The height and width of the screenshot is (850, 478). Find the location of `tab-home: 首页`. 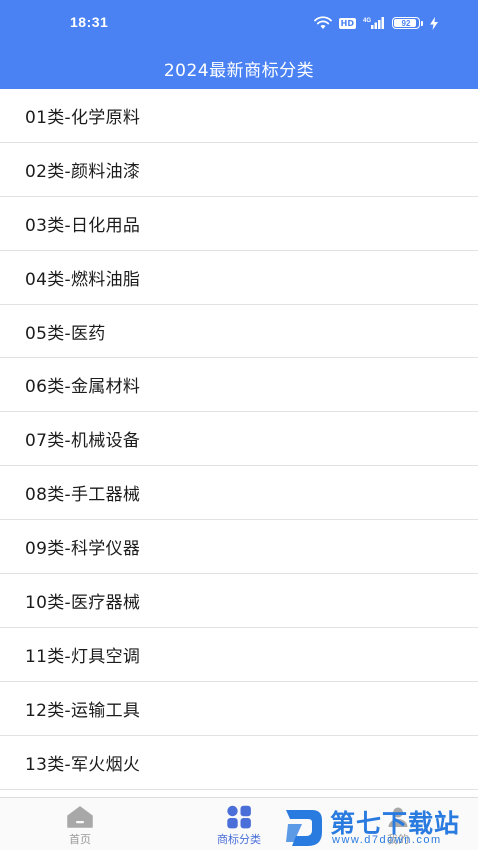

tab-home: 首页 is located at coordinates (80, 824).